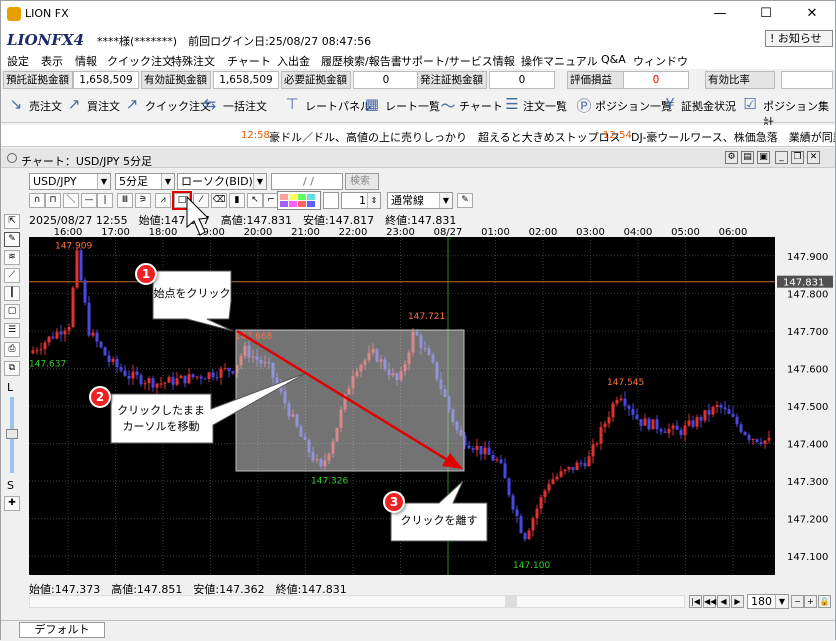 This screenshot has width=836, height=641. I want to click on callout-1-text: 始点をクリック, so click(192, 293).